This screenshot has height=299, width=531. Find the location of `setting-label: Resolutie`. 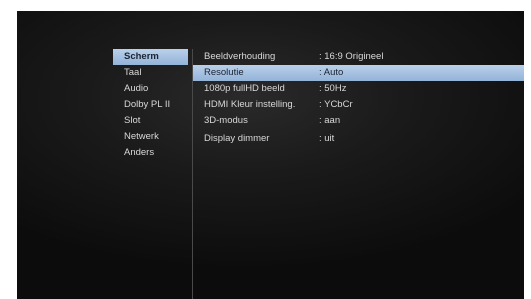

setting-label: Resolutie is located at coordinates (224, 72).